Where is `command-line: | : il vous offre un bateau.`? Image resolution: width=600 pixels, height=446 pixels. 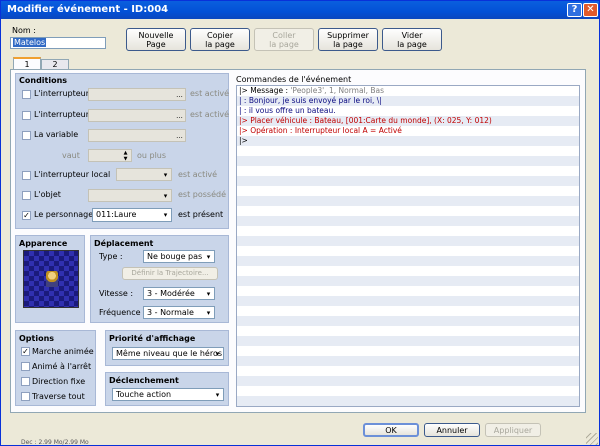
command-line: | : il vous offre un bateau. is located at coordinates (407, 111).